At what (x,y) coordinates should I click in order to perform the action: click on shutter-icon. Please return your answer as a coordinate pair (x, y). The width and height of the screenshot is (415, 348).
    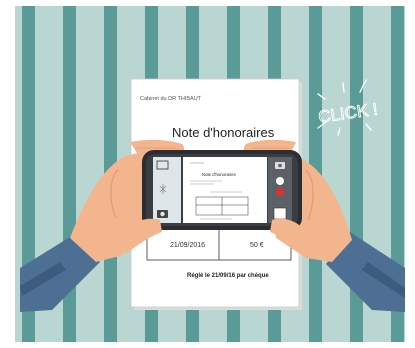
    Looking at the image, I should click on (280, 181).